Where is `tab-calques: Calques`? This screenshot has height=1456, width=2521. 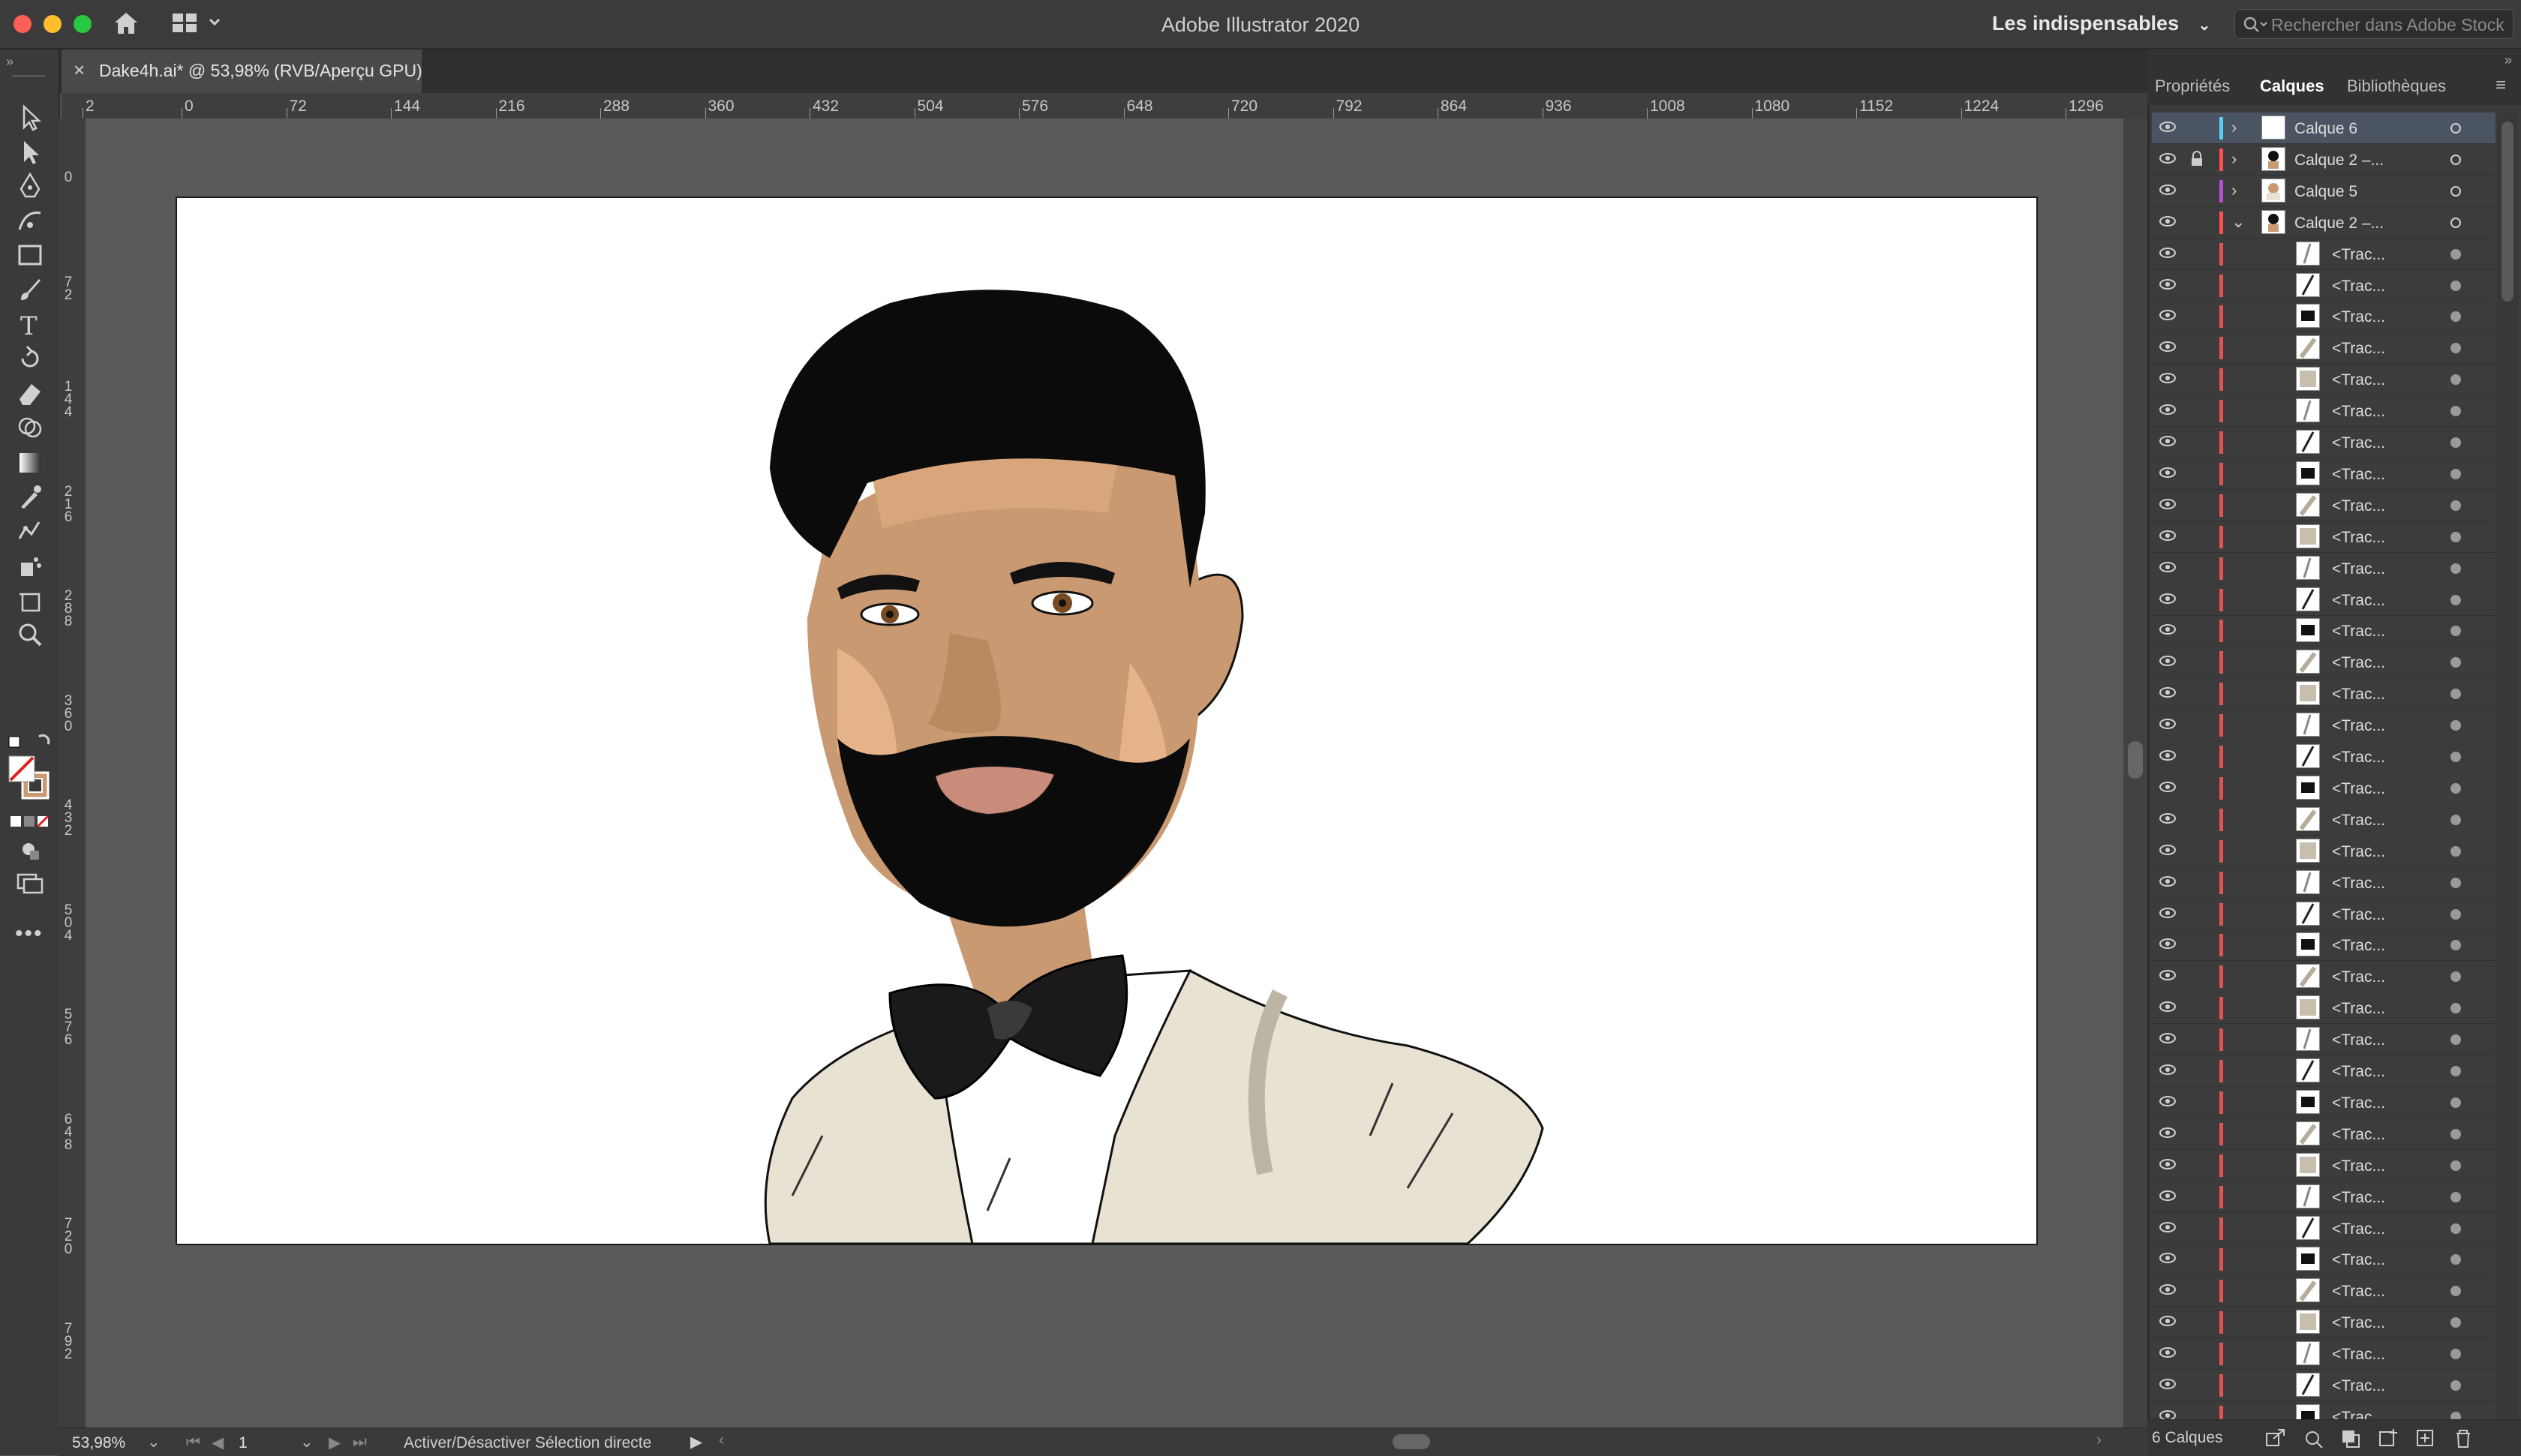 tab-calques: Calques is located at coordinates (2292, 86).